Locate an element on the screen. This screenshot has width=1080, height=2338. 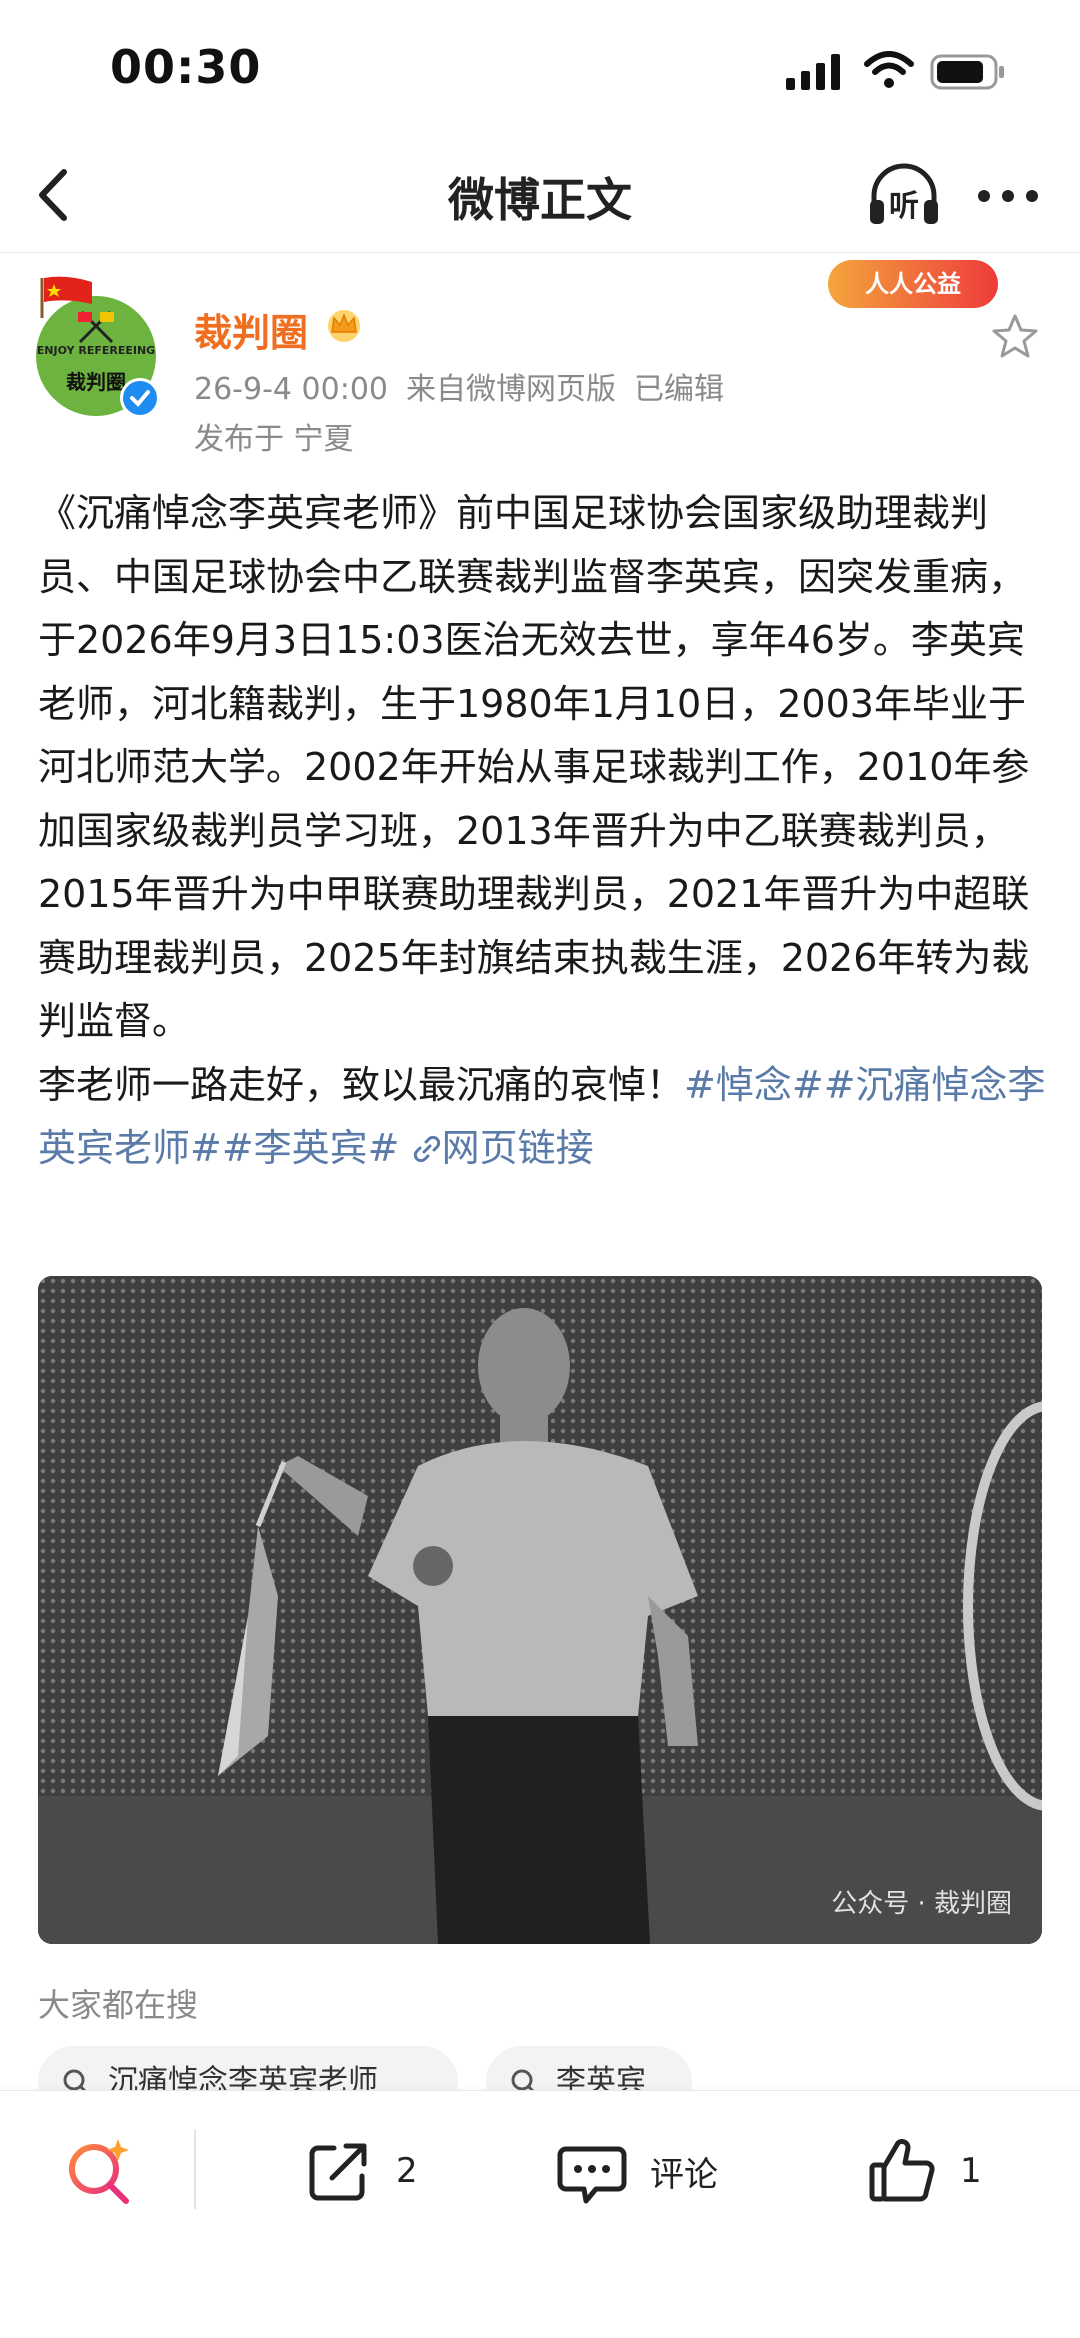
status-time: 00:30 is located at coordinates (186, 67).